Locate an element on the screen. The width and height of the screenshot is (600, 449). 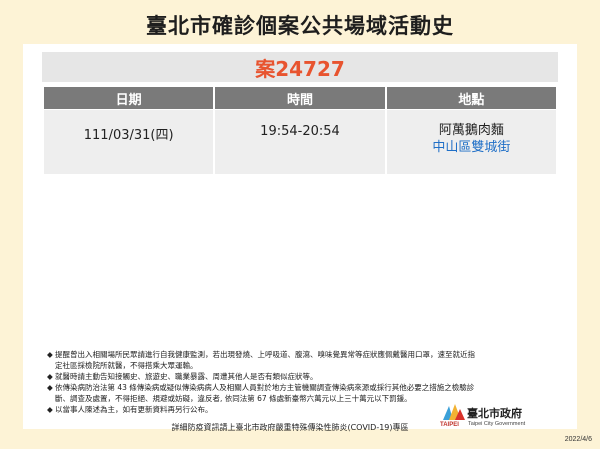
date-value: 111/03/31(四) is located at coordinates (128, 135).